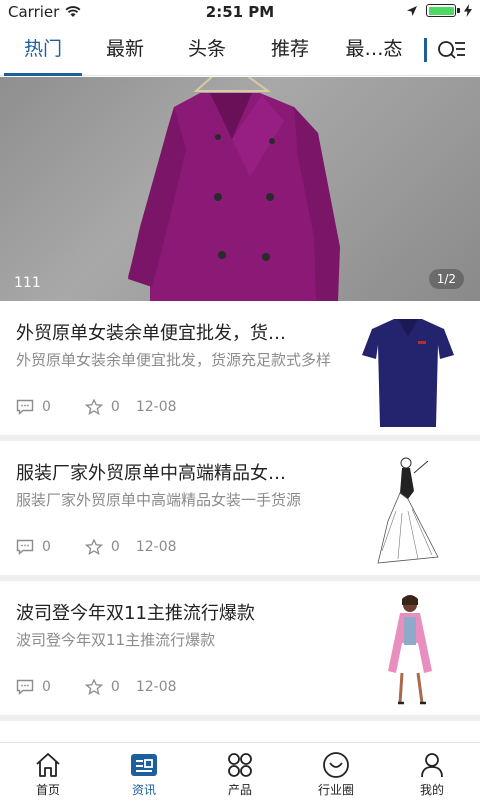 This screenshot has width=480, height=800. I want to click on news-summary: 外贸原单女装余单便宜批发，货源充足款式多样, so click(174, 360).